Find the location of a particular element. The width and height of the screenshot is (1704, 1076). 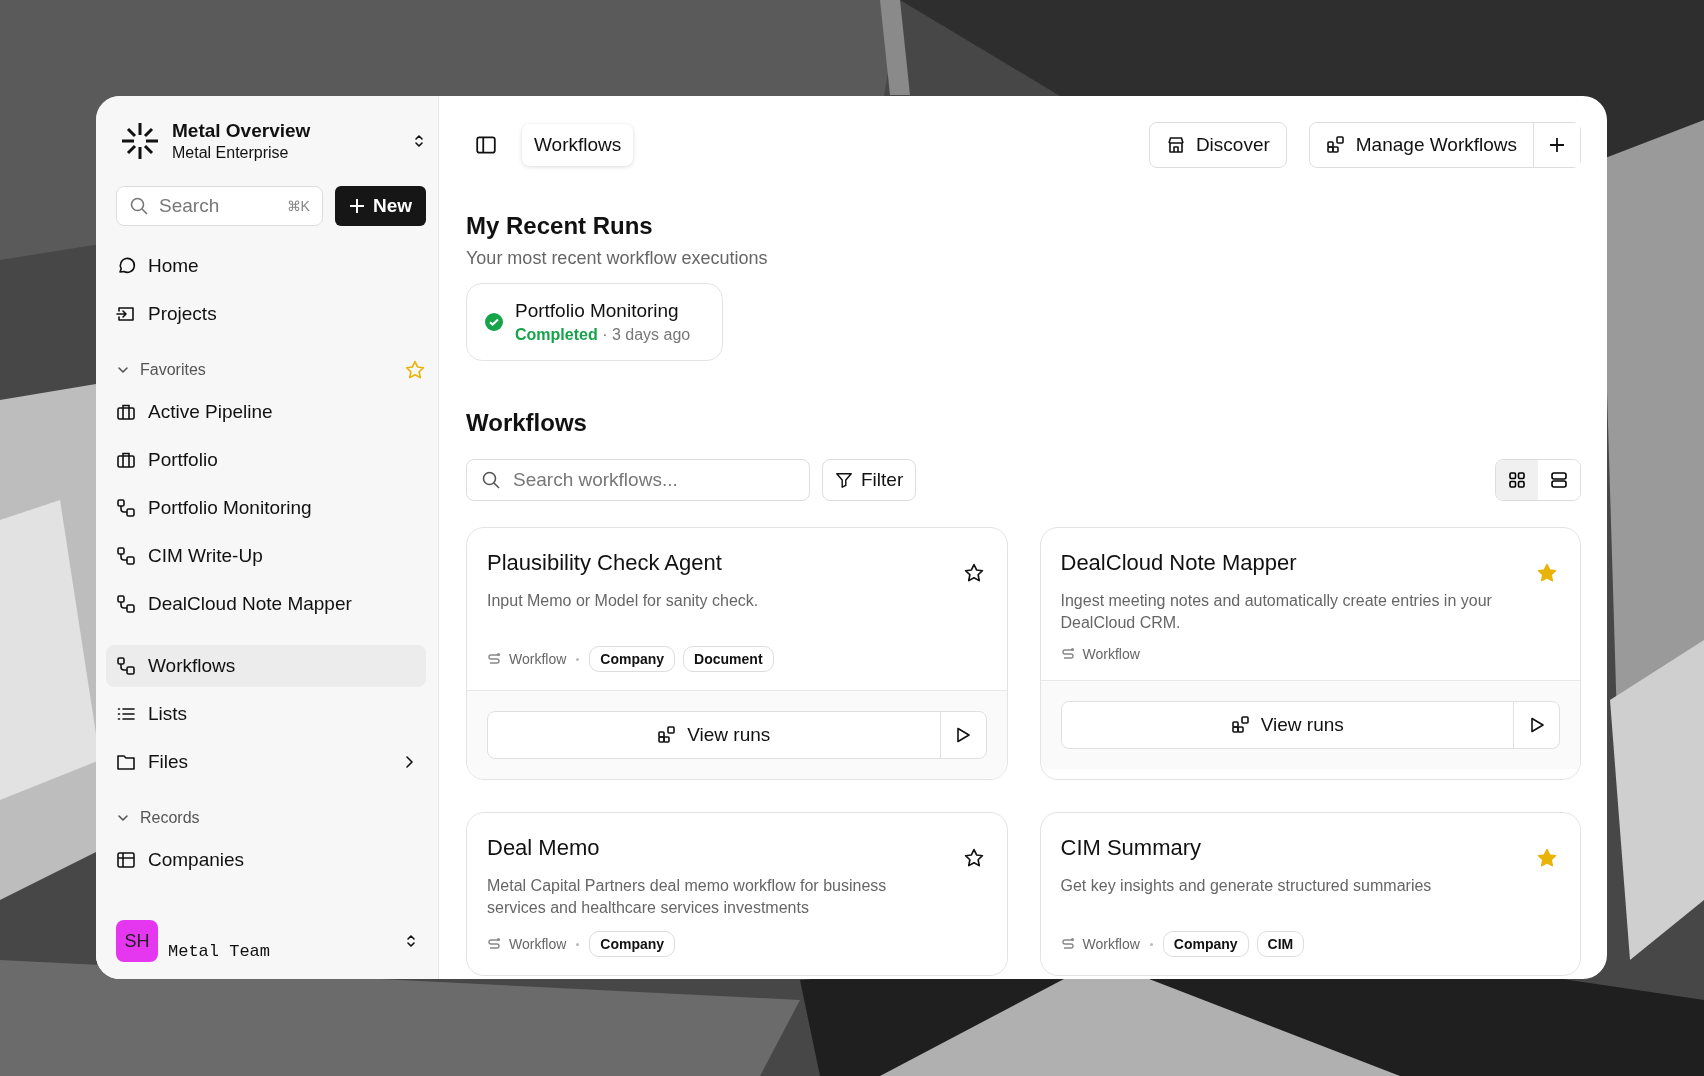

rows-icon is located at coordinates (1559, 480).